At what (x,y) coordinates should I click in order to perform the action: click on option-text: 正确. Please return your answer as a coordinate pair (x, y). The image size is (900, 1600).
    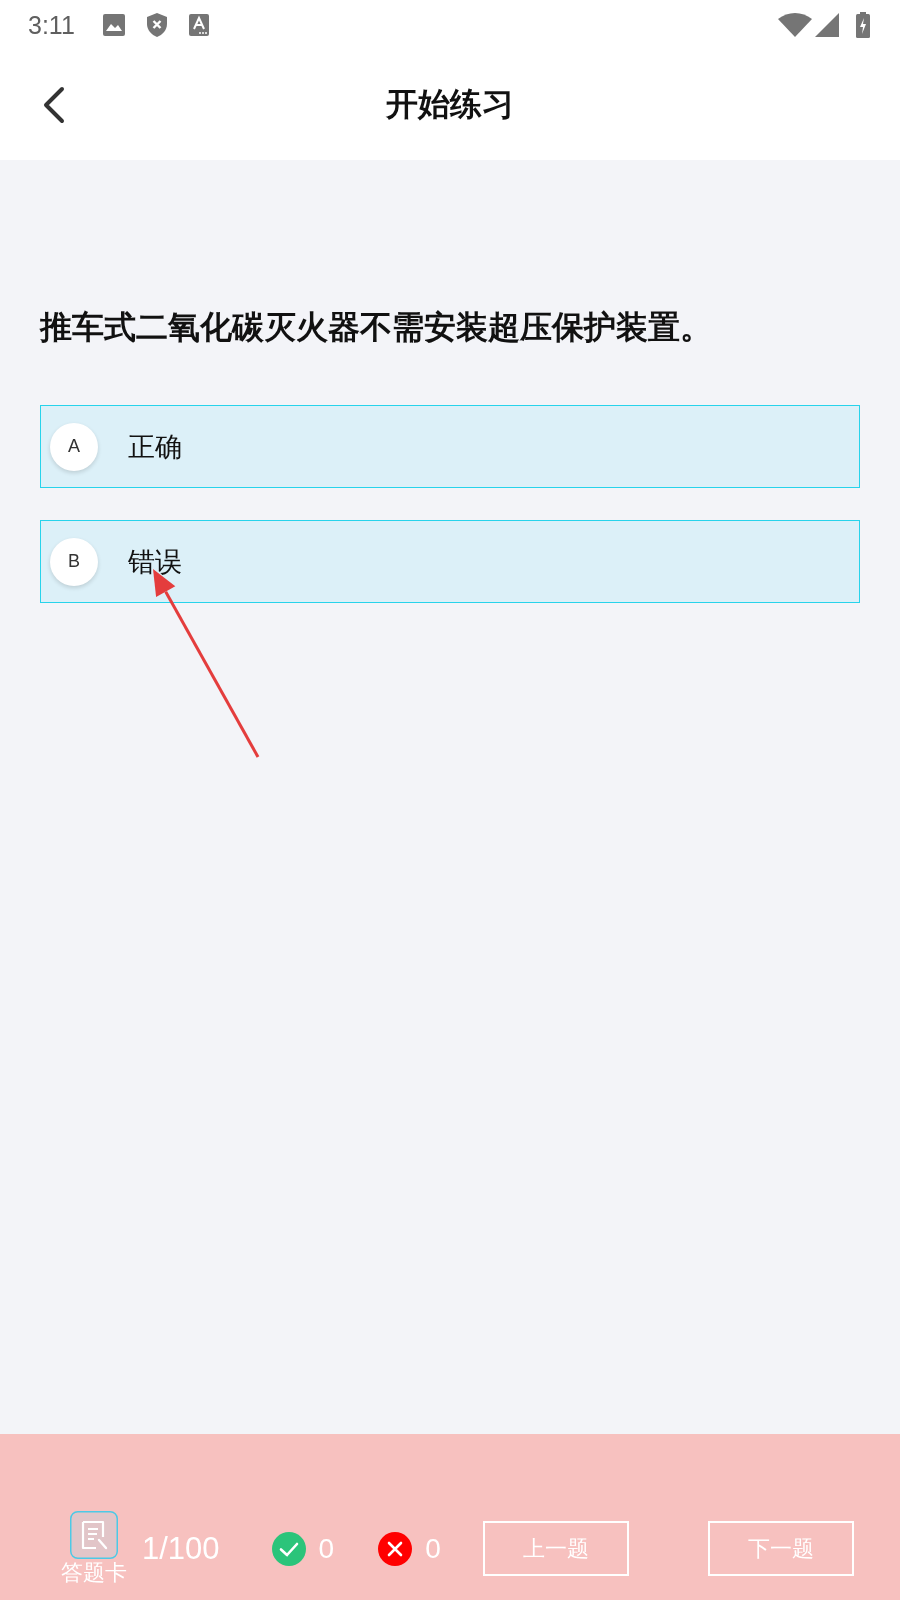
    Looking at the image, I should click on (155, 447).